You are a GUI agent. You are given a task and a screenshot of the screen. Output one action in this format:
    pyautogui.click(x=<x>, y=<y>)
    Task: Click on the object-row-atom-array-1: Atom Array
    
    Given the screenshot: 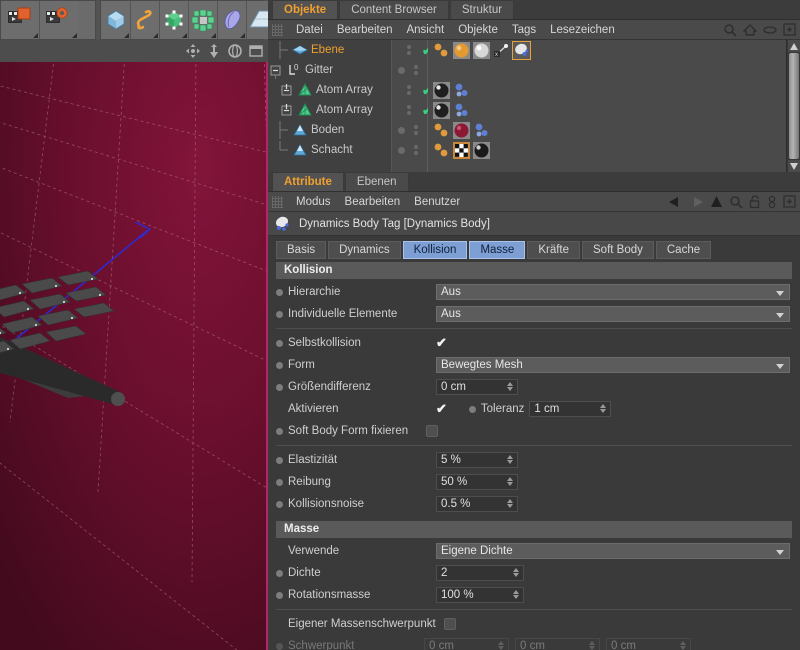 What is the action you would take?
    pyautogui.click(x=329, y=90)
    